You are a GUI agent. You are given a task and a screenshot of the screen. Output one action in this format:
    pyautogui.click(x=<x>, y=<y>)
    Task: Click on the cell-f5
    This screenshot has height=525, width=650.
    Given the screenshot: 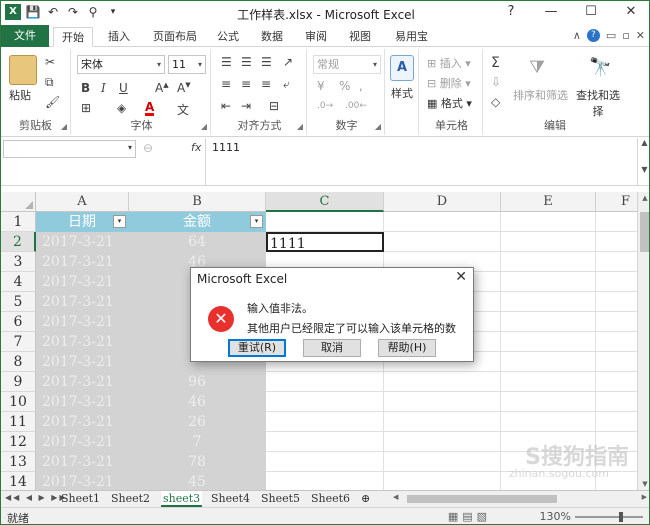 What is the action you would take?
    pyautogui.click(x=616, y=302)
    